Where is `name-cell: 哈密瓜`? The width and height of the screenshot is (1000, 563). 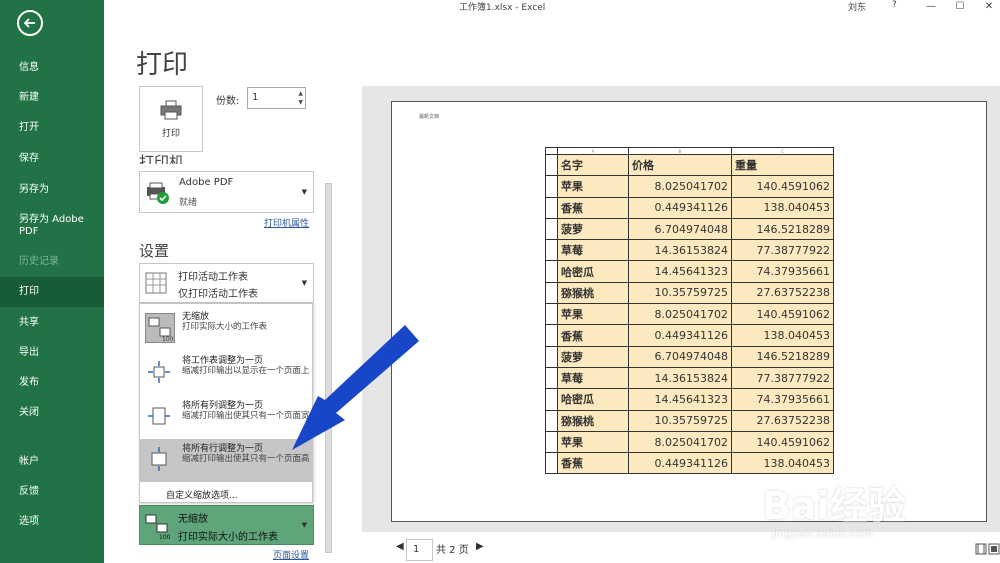
name-cell: 哈密瓜 is located at coordinates (593, 271).